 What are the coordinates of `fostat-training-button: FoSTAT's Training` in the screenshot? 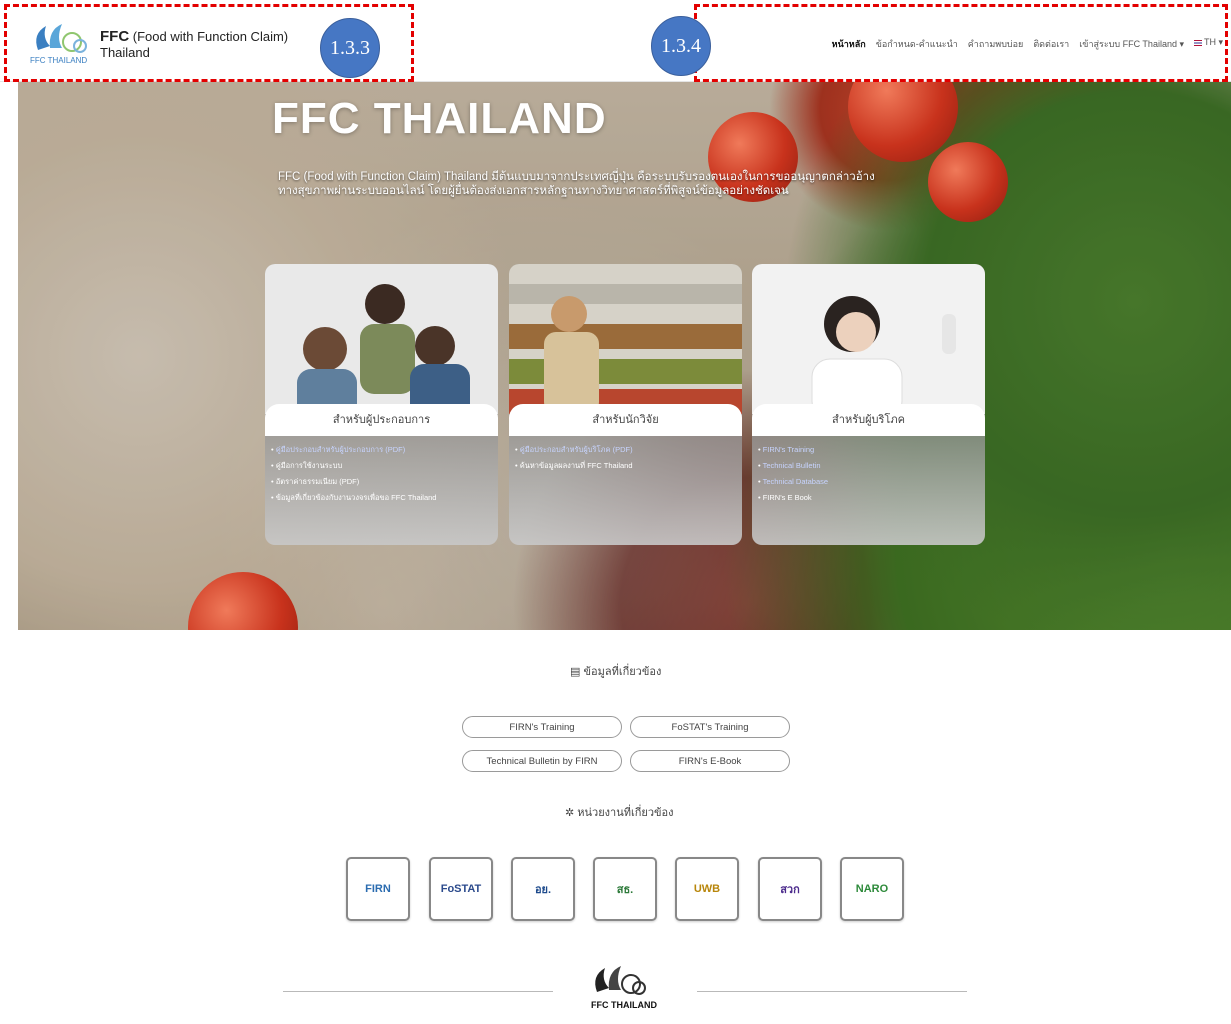 It's located at (710, 727).